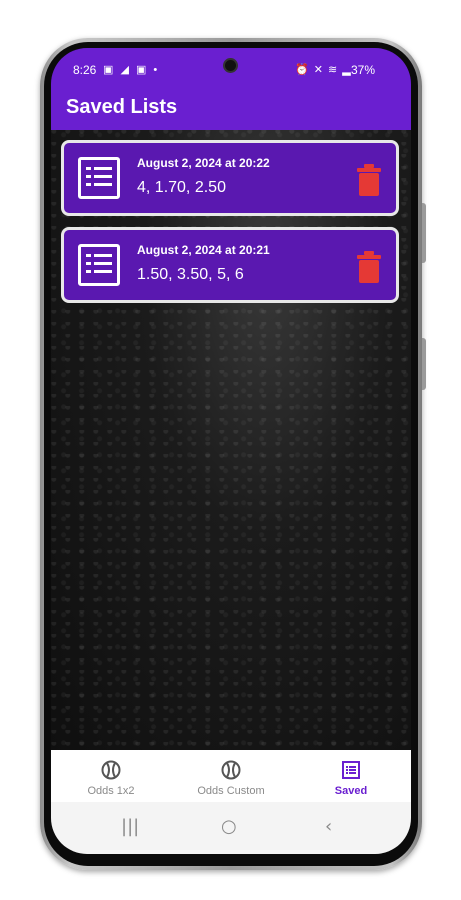 The width and height of the screenshot is (461, 900). Describe the element at coordinates (203, 163) in the screenshot. I see `saved-list-date: August 2, 2024 at 20:22` at that location.